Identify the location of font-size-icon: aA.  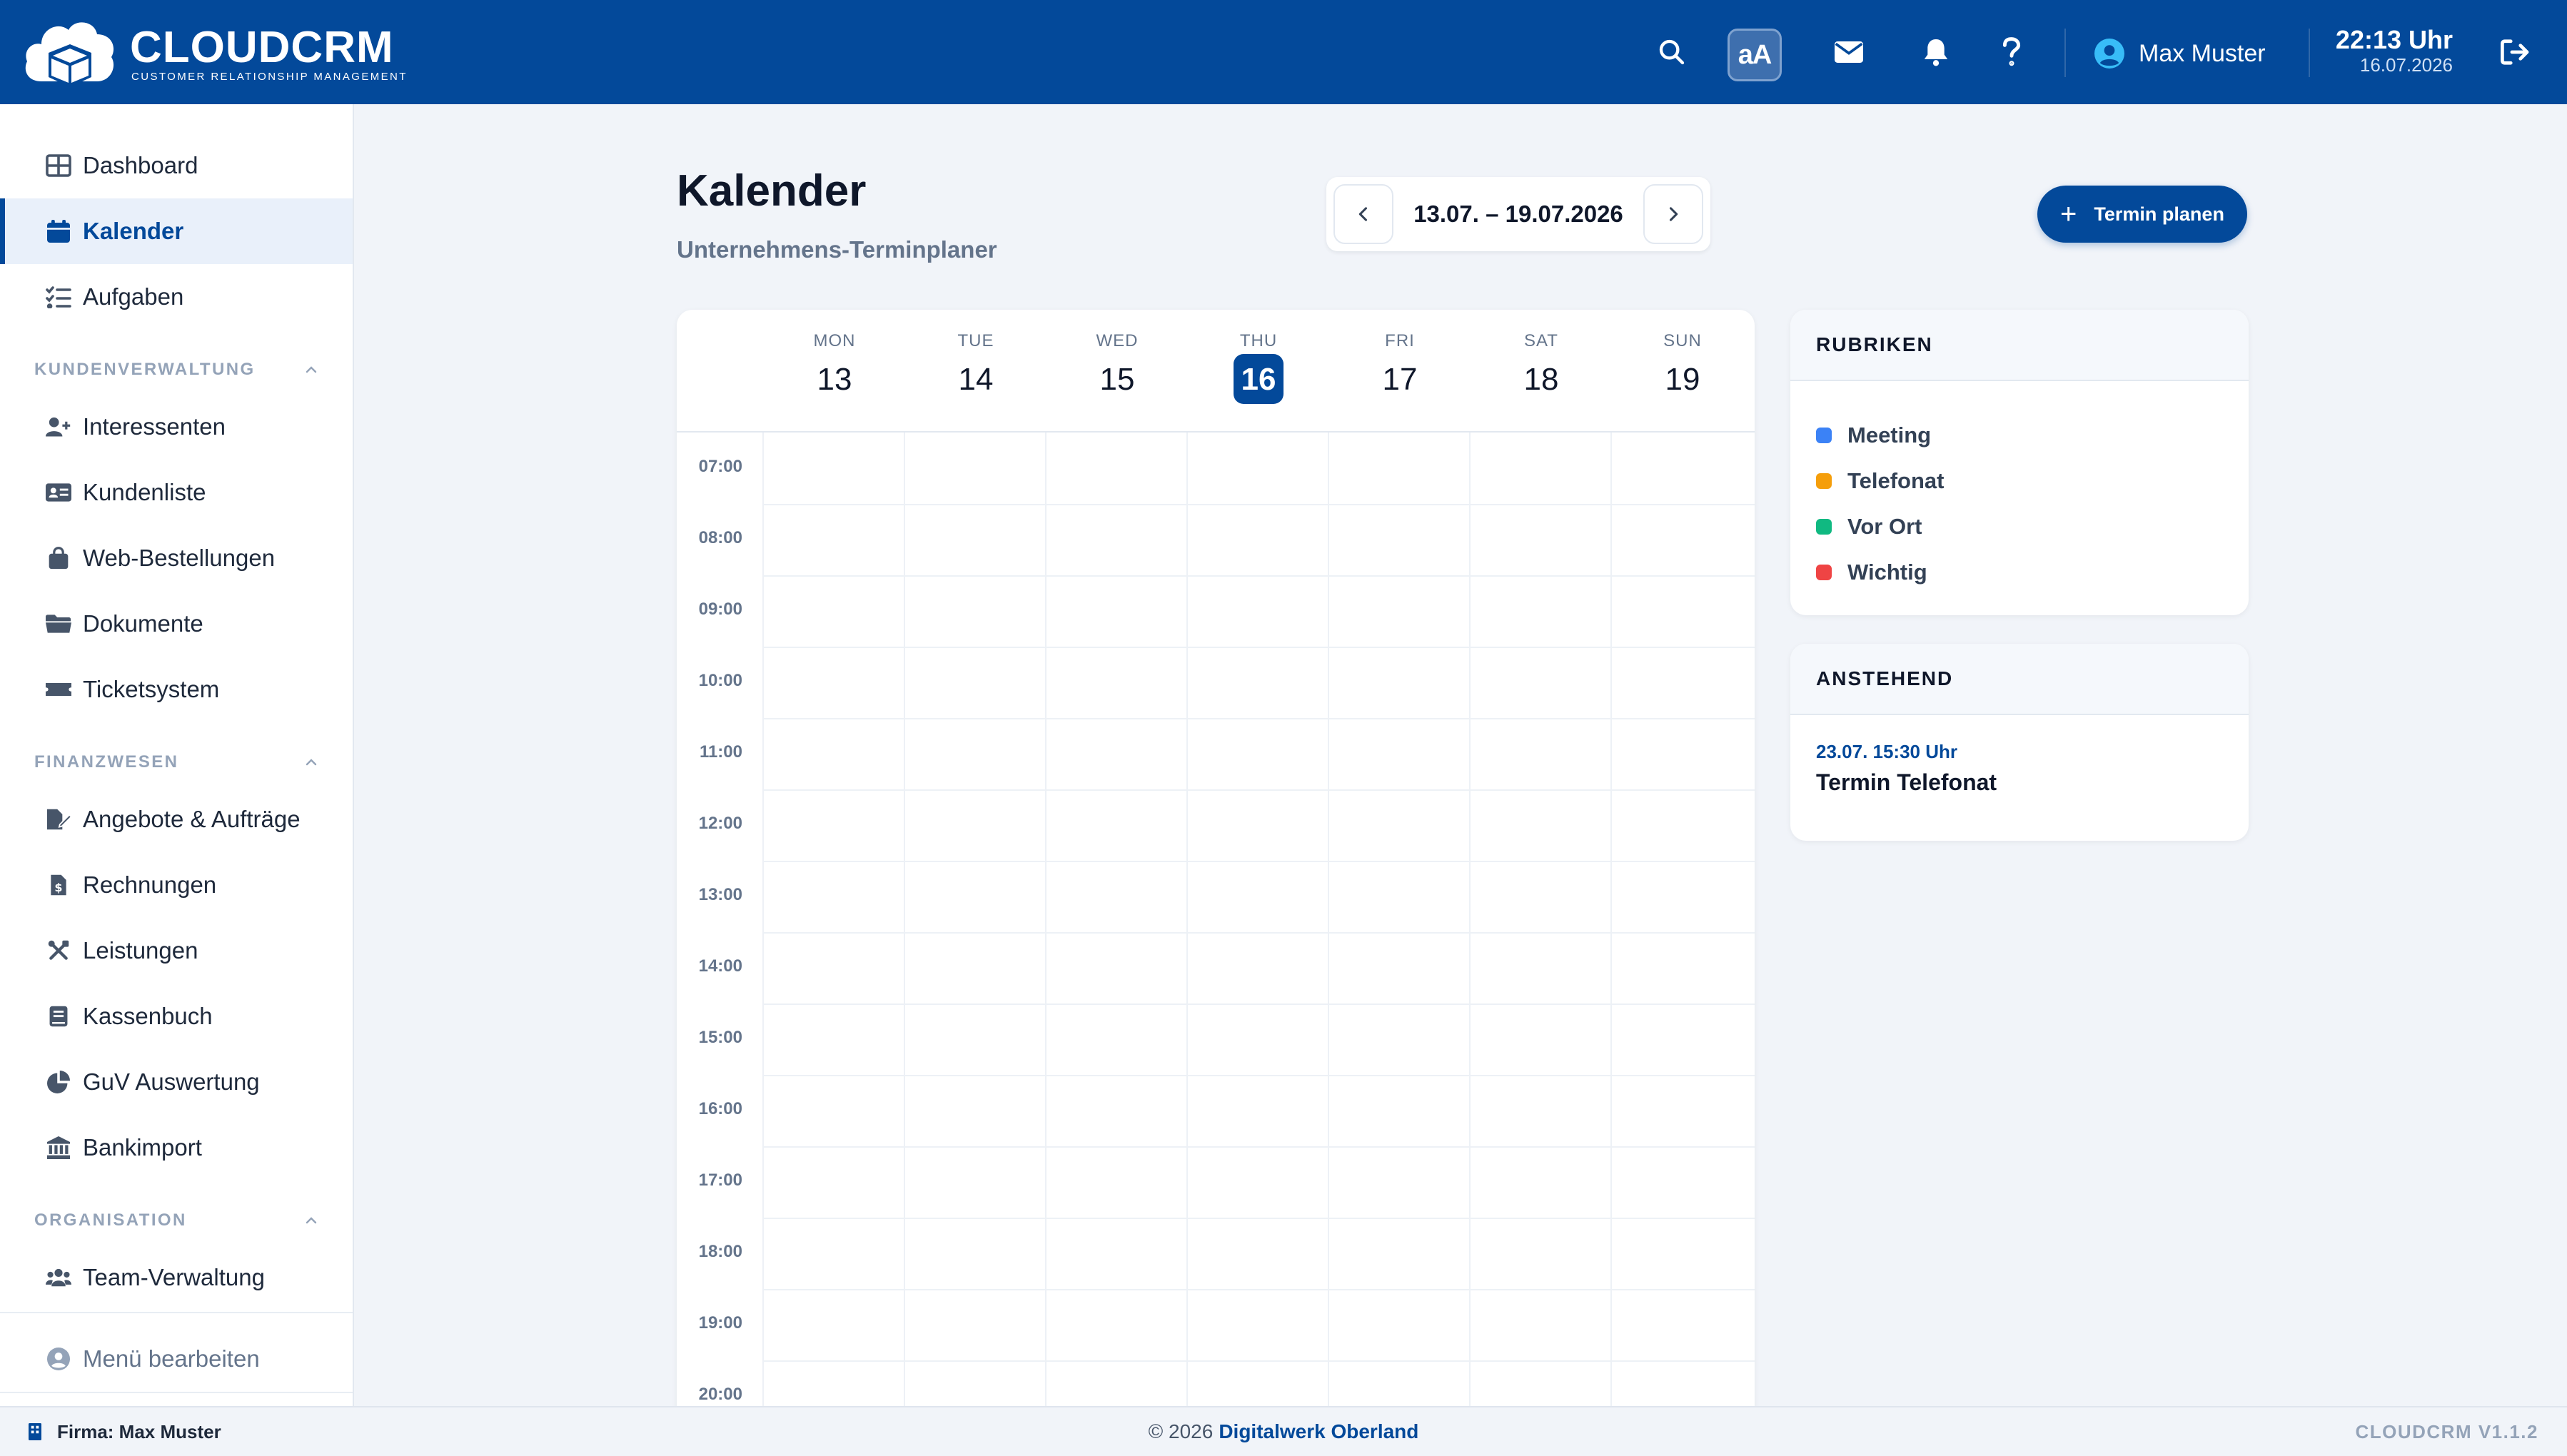
(1755, 54).